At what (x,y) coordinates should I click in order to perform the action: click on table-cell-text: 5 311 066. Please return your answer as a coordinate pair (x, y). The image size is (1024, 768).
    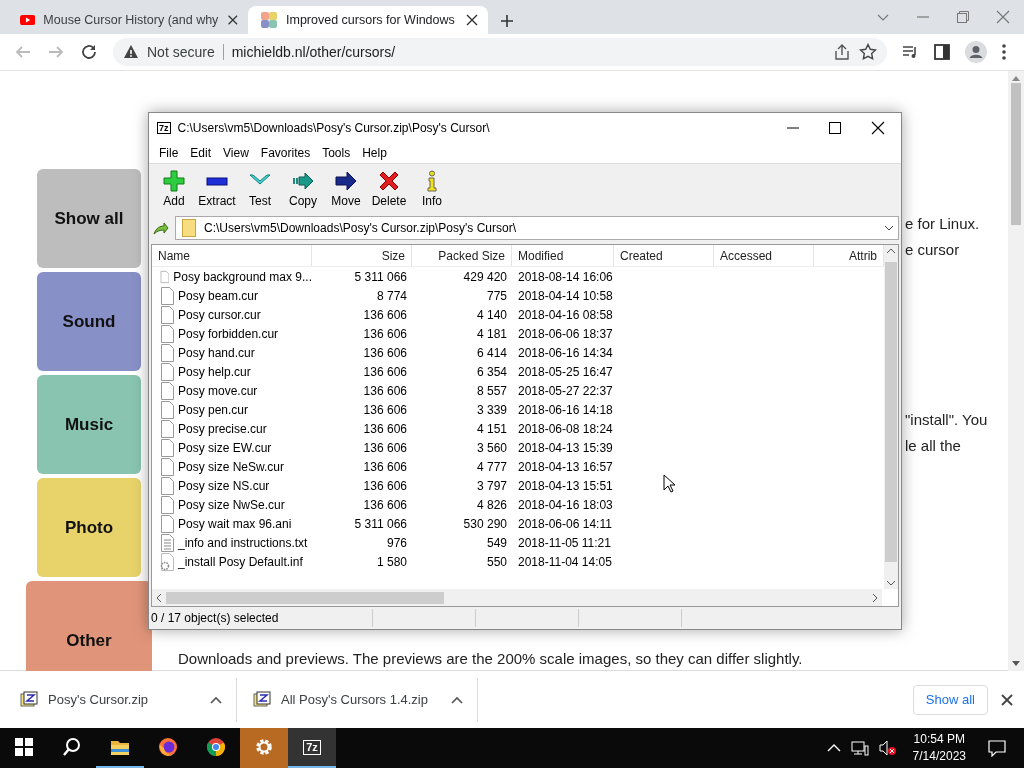
    Looking at the image, I should click on (380, 276).